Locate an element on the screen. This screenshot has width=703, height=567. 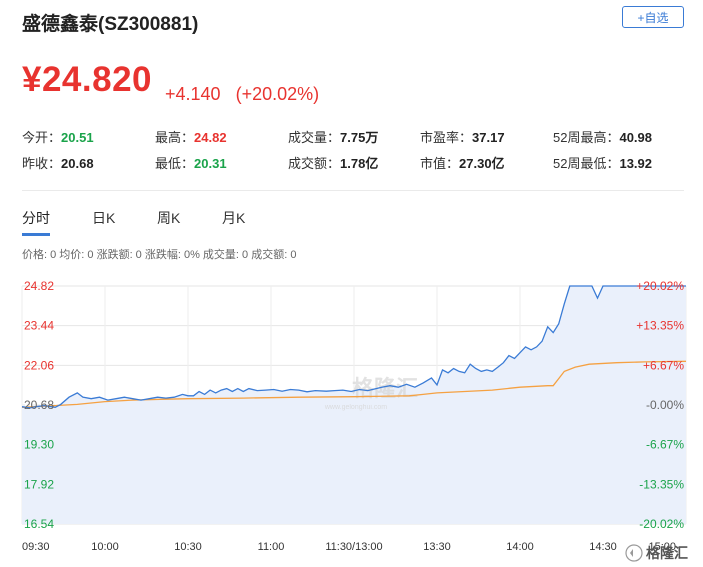
logo-mark is located at coordinates (631, 553).